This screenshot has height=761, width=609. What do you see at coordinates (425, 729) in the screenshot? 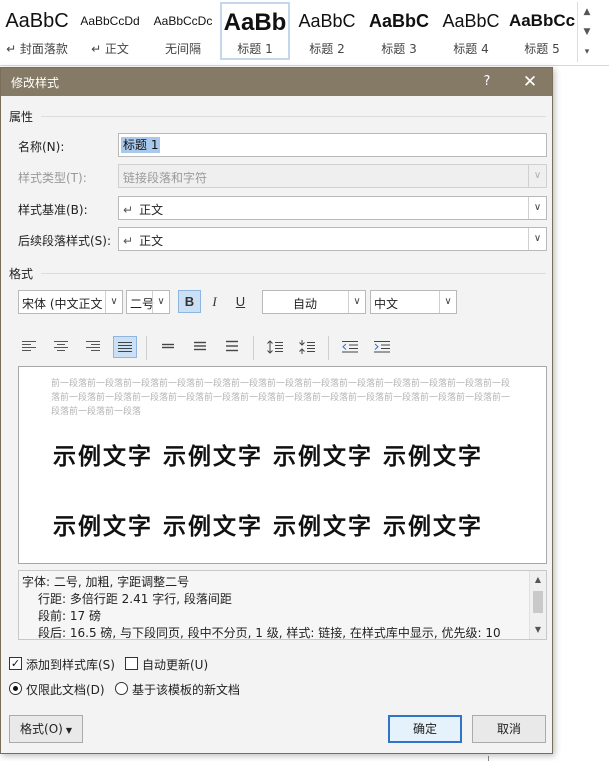
I see `ok-button: 确定` at bounding box center [425, 729].